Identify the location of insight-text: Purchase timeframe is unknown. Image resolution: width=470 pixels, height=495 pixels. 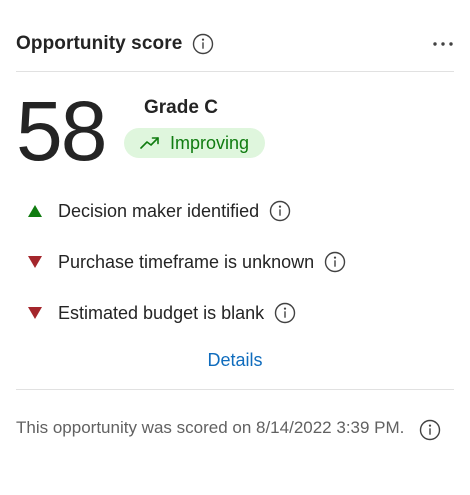
(186, 261).